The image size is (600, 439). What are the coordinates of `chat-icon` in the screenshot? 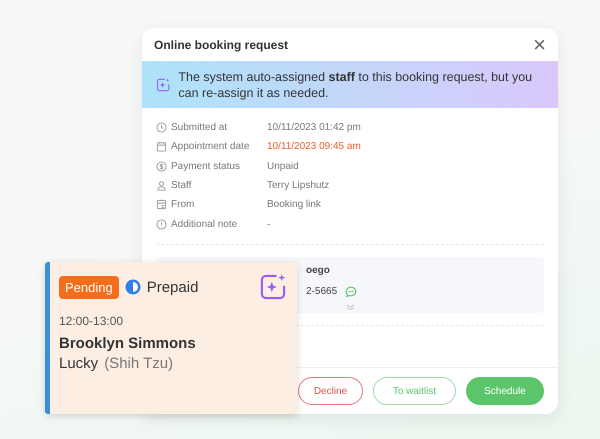 It's located at (351, 292).